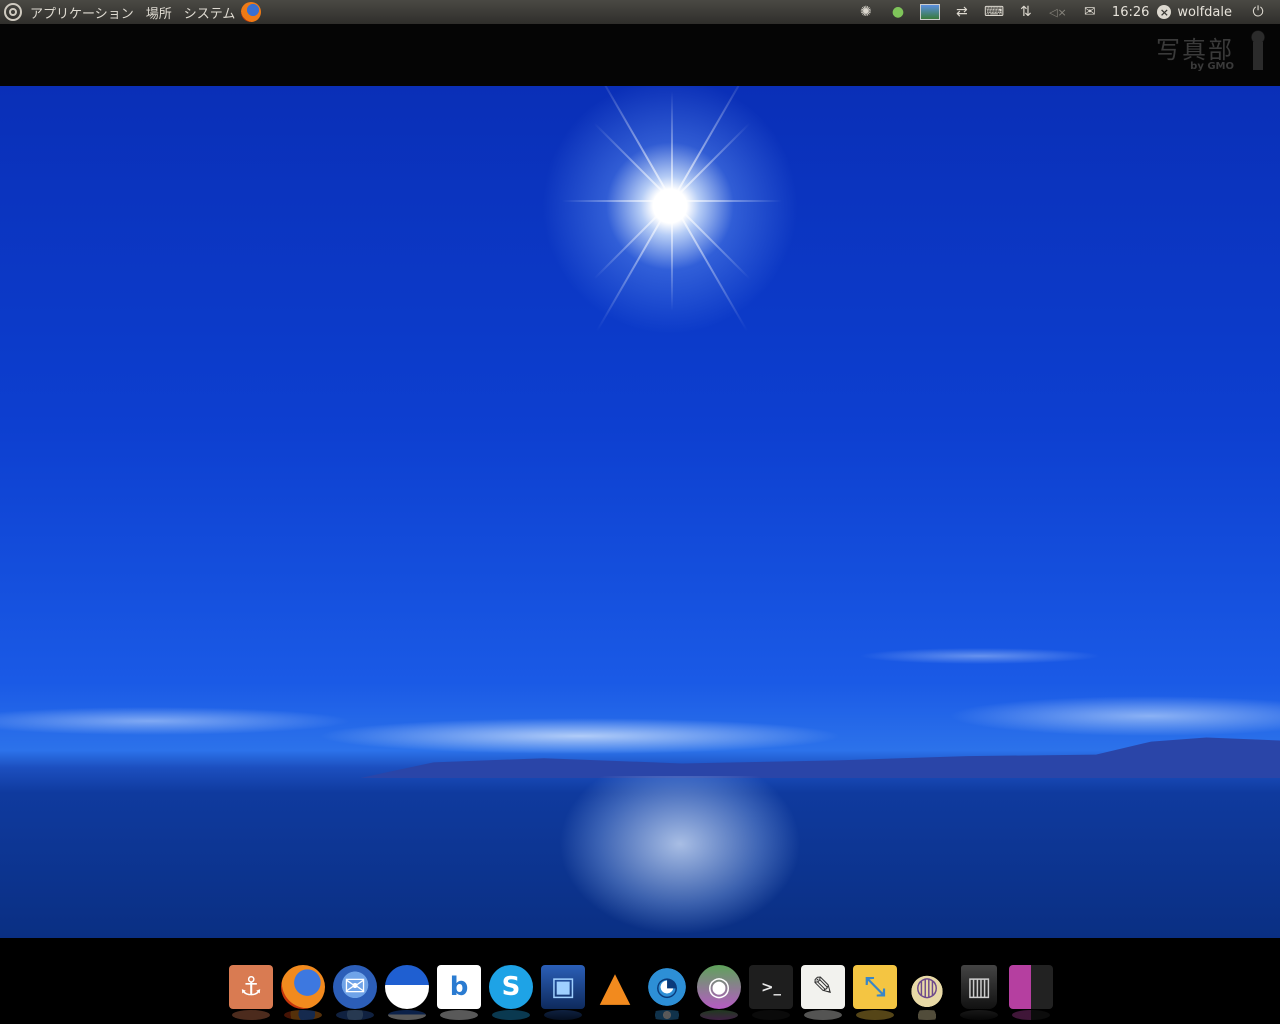 This screenshot has width=1280, height=1024. I want to click on image-viewer-icon: ▣, so click(563, 991).